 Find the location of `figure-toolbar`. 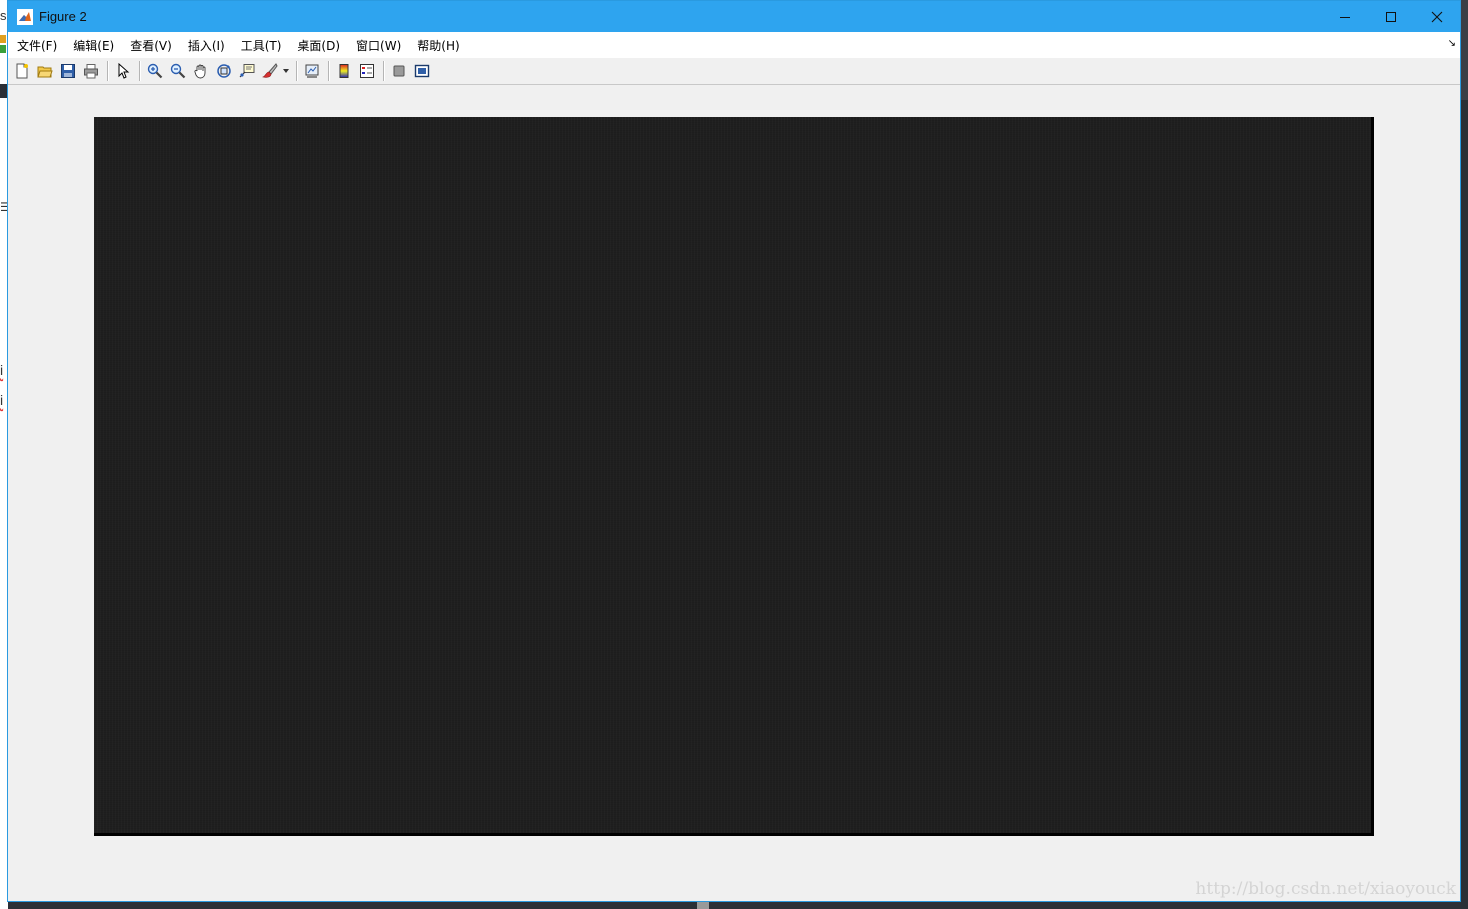

figure-toolbar is located at coordinates (734, 71).